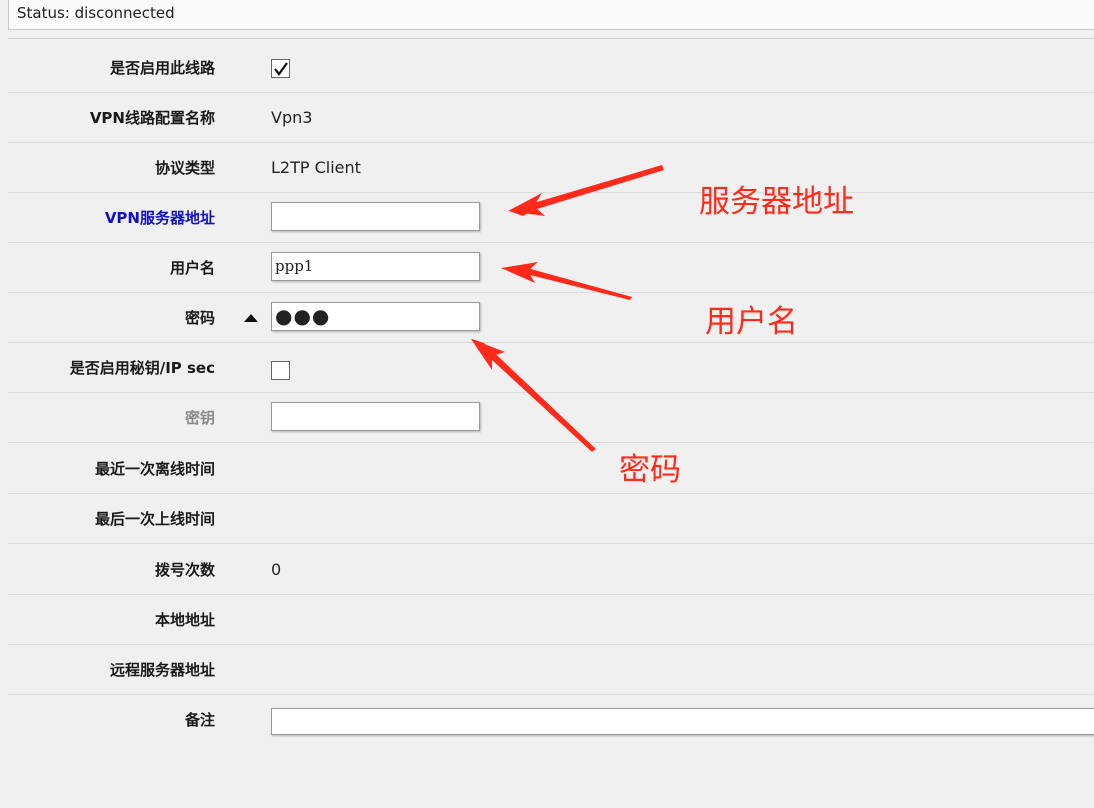 The image size is (1094, 808). I want to click on annotation-server: 服务器地址, so click(776, 202).